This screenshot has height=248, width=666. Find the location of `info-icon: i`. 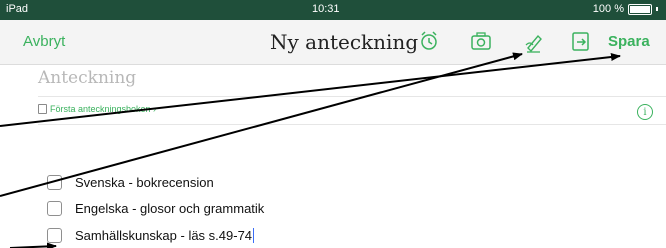

info-icon: i is located at coordinates (645, 112).